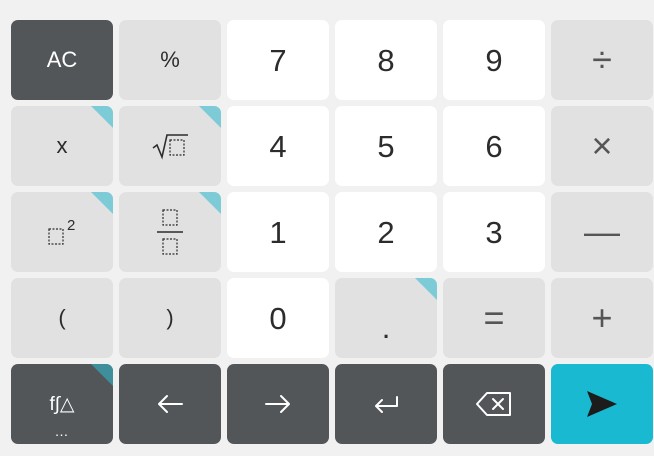  I want to click on enter-button, so click(386, 404).